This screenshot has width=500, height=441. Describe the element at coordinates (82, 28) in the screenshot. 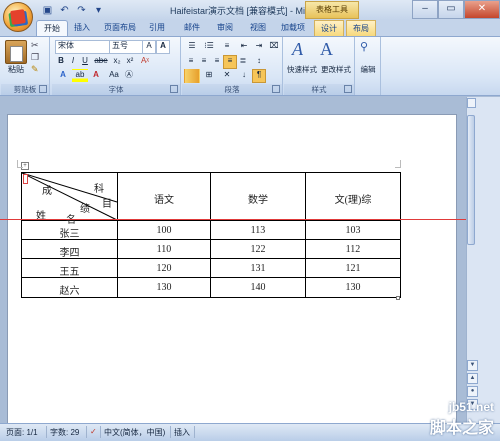

I see `tab-insert: 插入` at that location.